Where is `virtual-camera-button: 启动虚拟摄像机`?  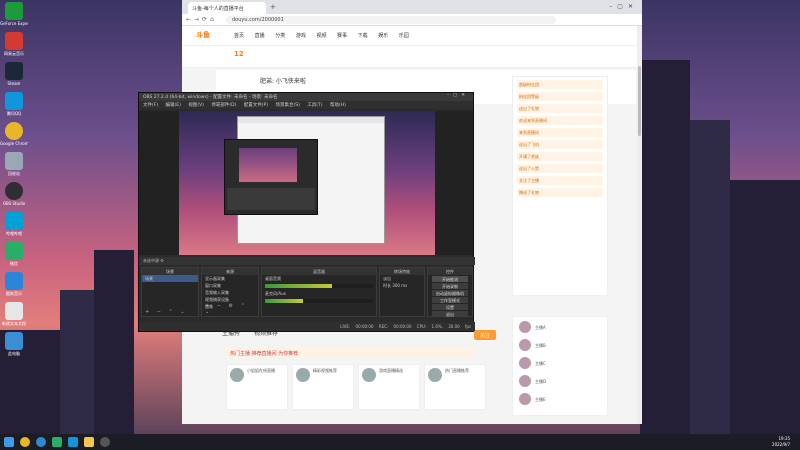 virtual-camera-button: 启动虚拟摄像机 is located at coordinates (450, 293).